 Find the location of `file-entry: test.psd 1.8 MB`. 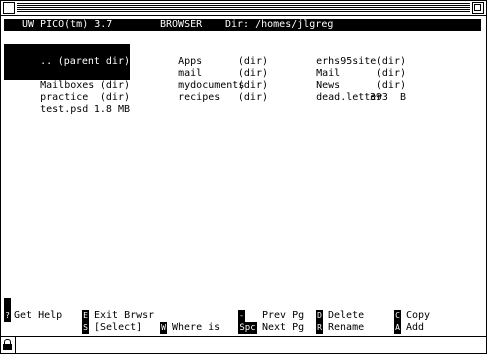

file-entry: test.psd 1.8 MB is located at coordinates (67, 110).